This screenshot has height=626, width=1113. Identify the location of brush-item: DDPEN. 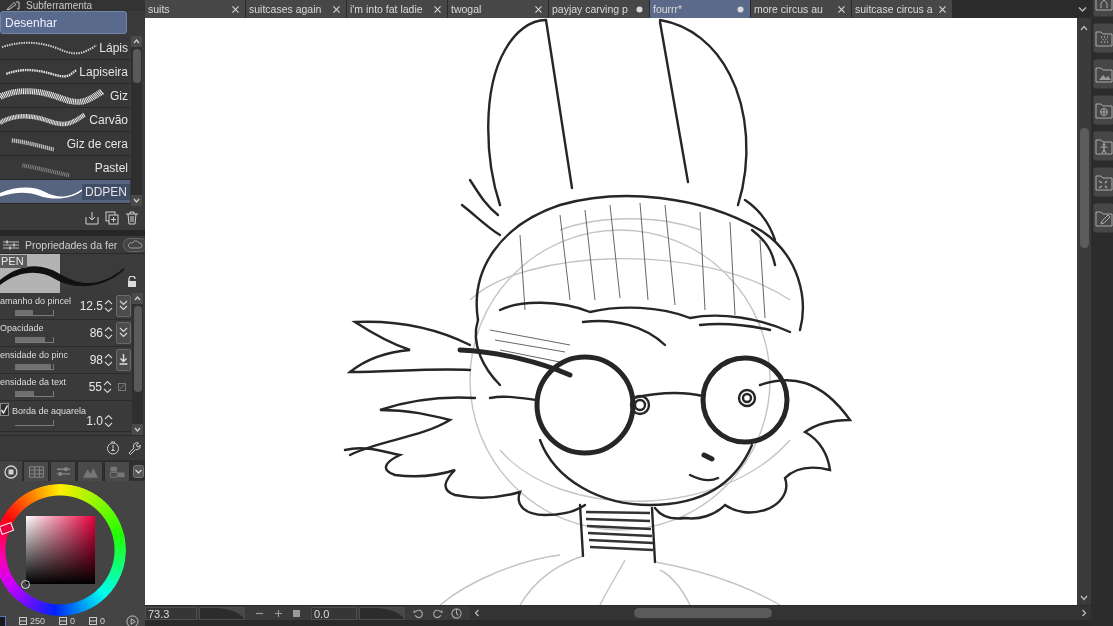
(65, 192).